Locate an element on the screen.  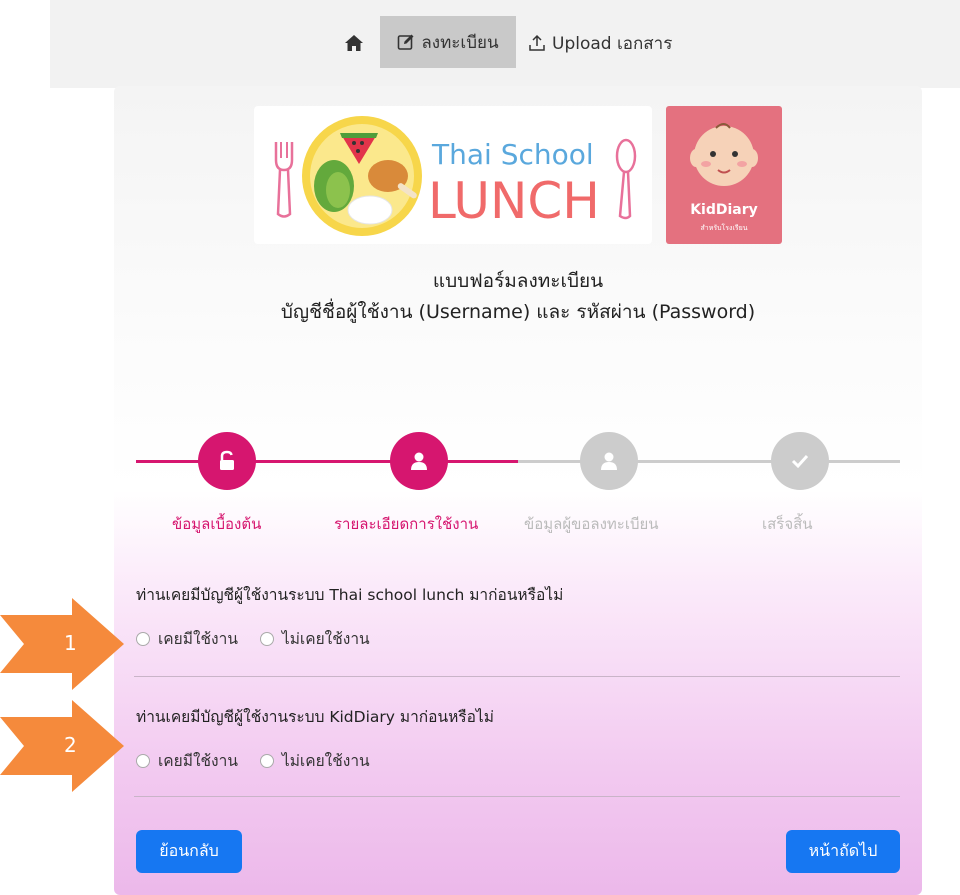
q2-radio-no is located at coordinates (266, 760).